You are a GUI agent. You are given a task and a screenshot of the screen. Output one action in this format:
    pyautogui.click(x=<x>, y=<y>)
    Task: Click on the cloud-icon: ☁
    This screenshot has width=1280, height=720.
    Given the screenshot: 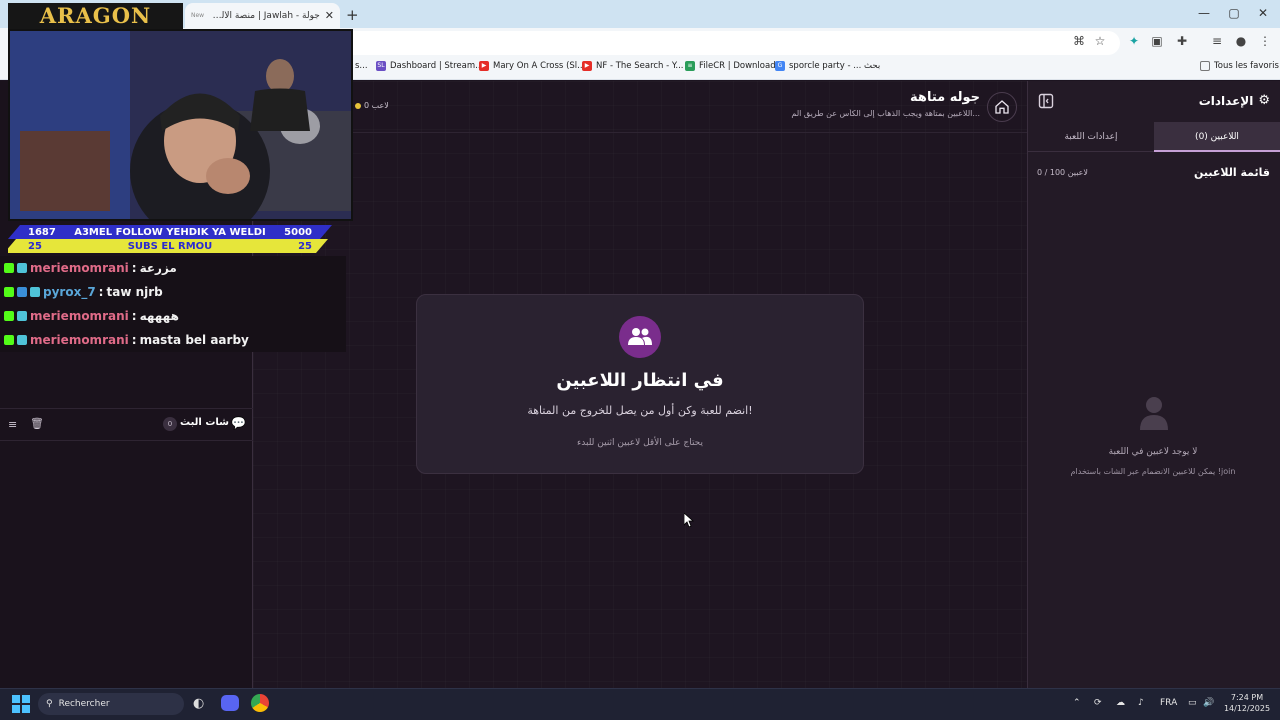 What is the action you would take?
    pyautogui.click(x=1120, y=703)
    